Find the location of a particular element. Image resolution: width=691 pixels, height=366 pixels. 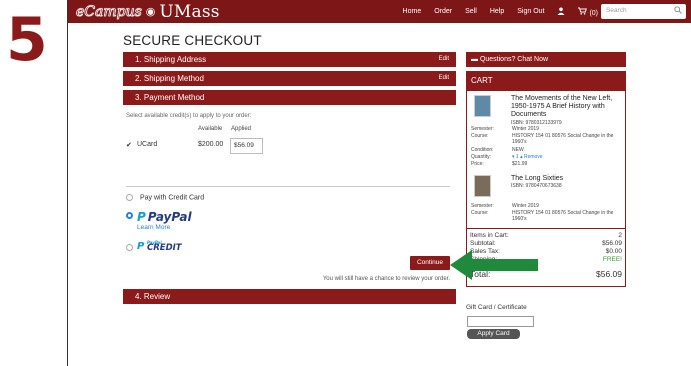

search-placeholder: Search is located at coordinates (616, 10).